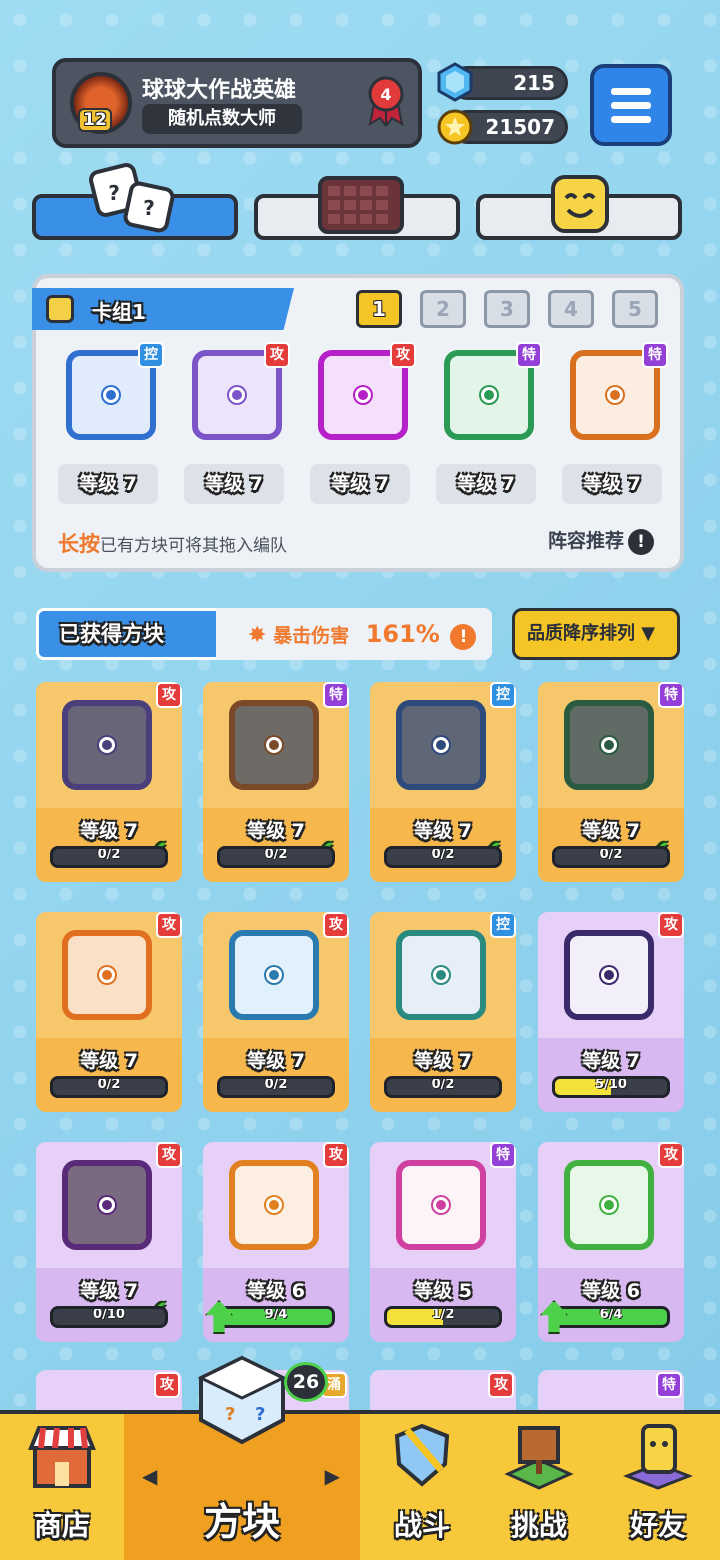 This screenshot has height=1560, width=720. What do you see at coordinates (237, 103) in the screenshot?
I see `profile-card: 12 球球大作战英雄 随机点数大师 4` at bounding box center [237, 103].